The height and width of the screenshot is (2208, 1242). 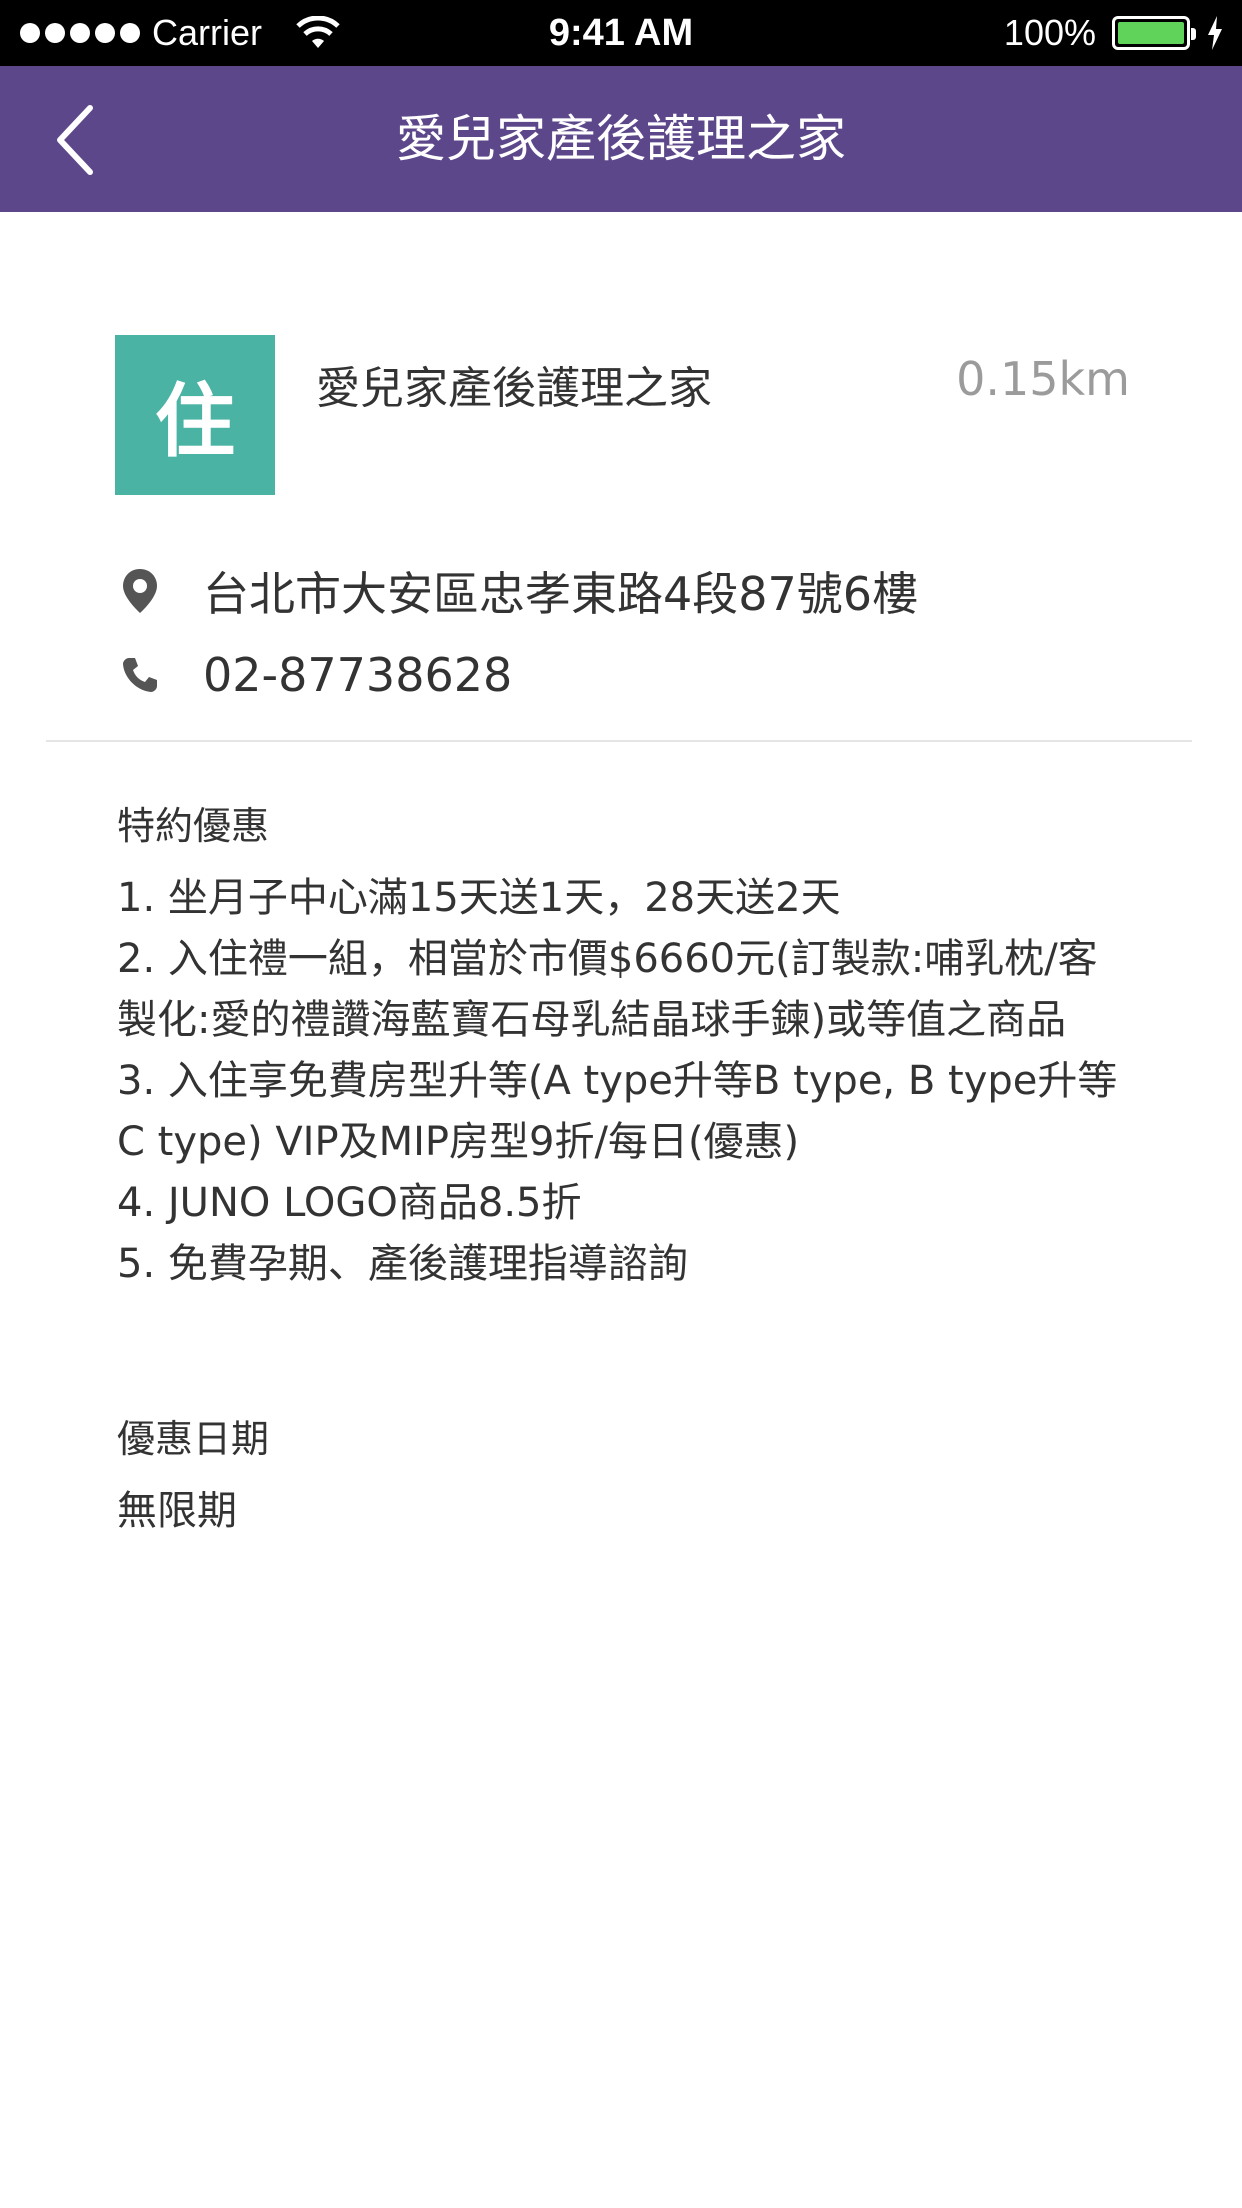 I want to click on store-distance: 0.15km, so click(x=1043, y=379).